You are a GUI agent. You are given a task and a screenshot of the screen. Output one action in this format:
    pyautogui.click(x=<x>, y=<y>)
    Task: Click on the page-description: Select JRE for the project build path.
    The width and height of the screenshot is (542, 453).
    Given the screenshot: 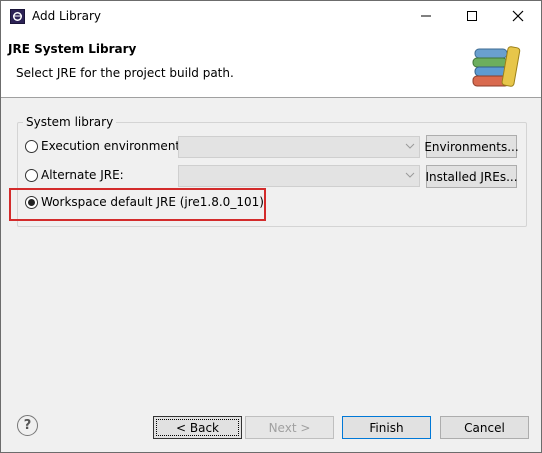 What is the action you would take?
    pyautogui.click(x=125, y=73)
    